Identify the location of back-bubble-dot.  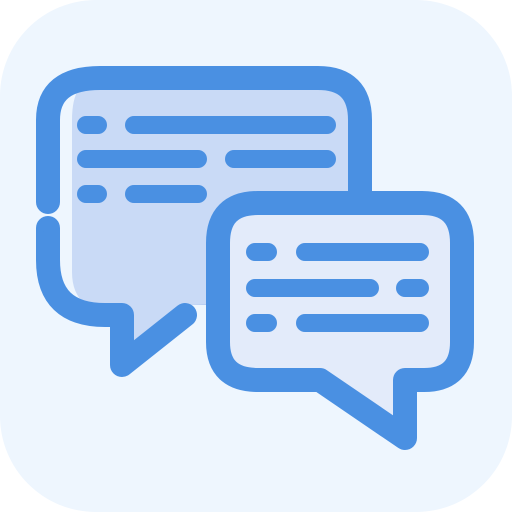
(48, 229).